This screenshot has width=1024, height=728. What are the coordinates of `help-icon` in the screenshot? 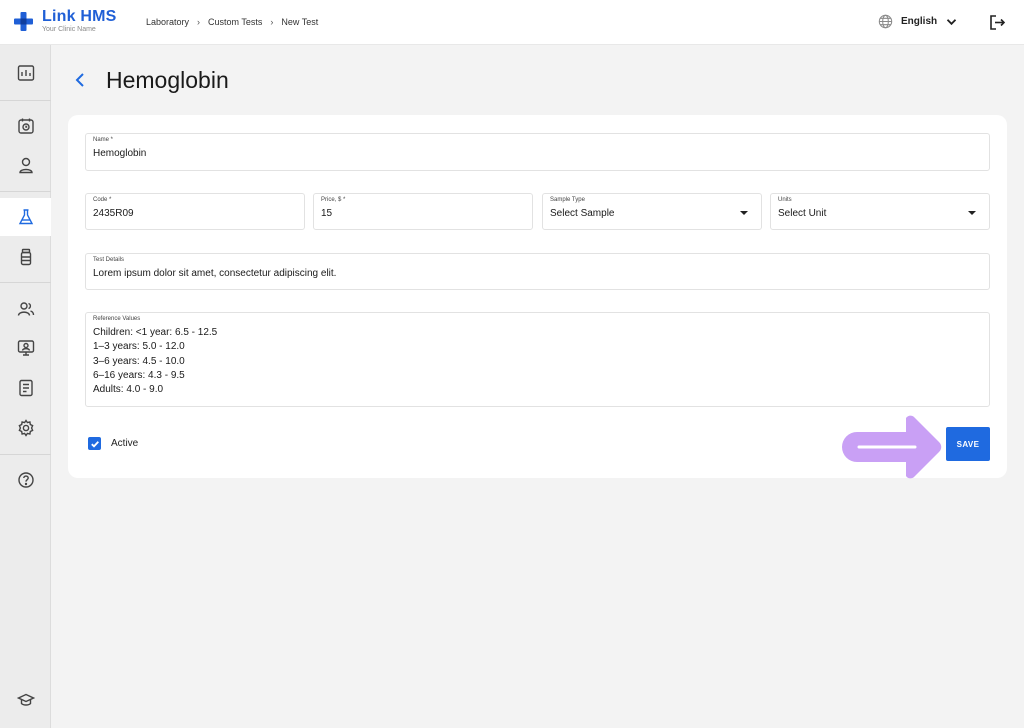 It's located at (25, 480).